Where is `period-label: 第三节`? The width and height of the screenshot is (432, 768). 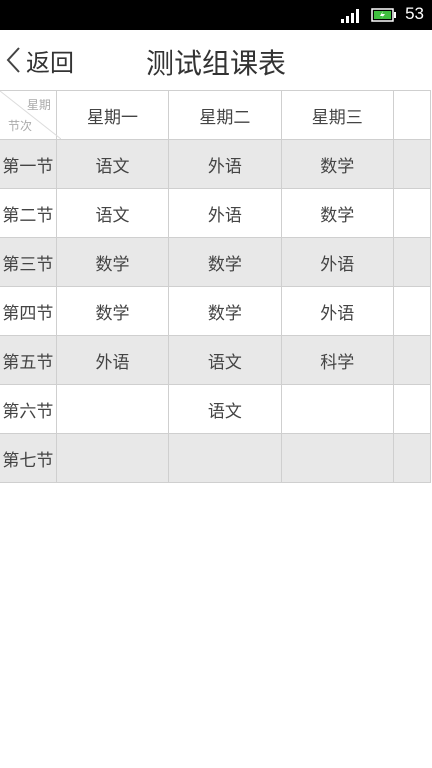
period-label: 第三节 is located at coordinates (28, 262).